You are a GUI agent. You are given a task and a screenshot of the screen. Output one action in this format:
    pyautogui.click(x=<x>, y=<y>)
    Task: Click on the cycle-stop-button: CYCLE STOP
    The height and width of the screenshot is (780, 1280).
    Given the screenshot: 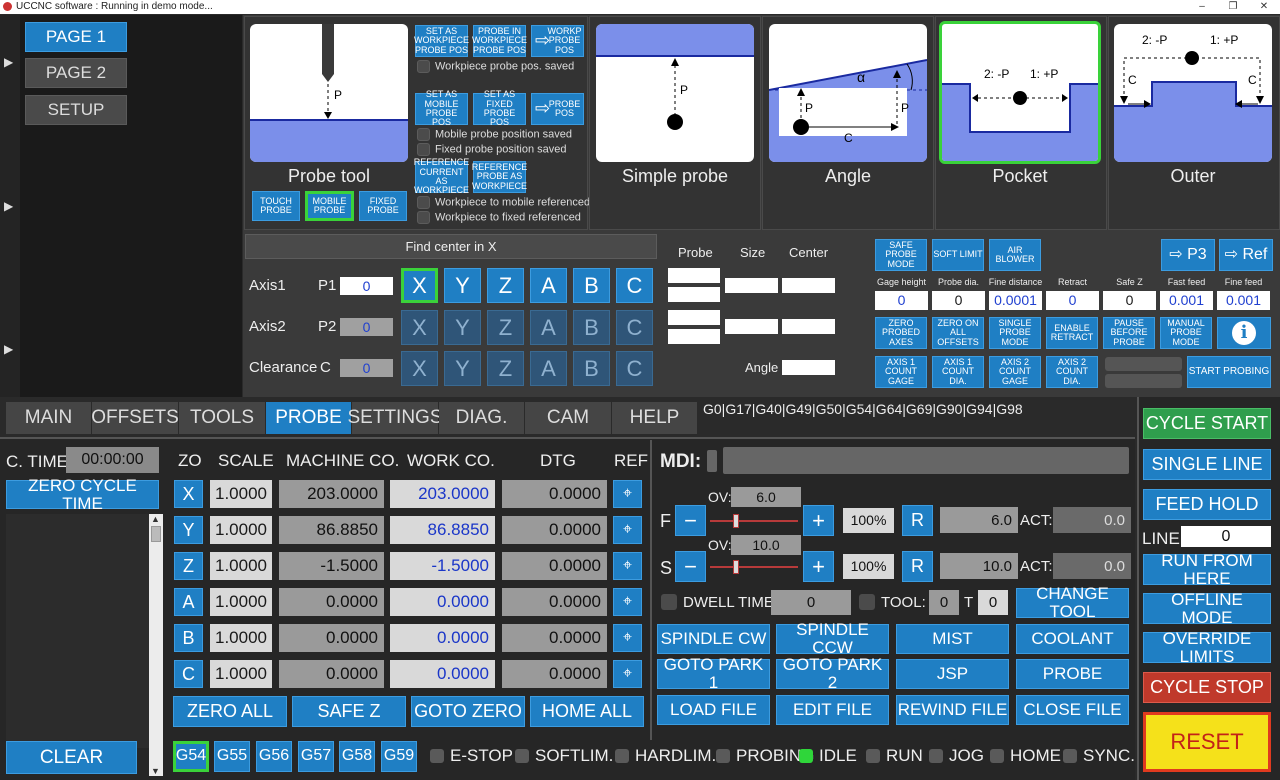 What is the action you would take?
    pyautogui.click(x=1207, y=687)
    